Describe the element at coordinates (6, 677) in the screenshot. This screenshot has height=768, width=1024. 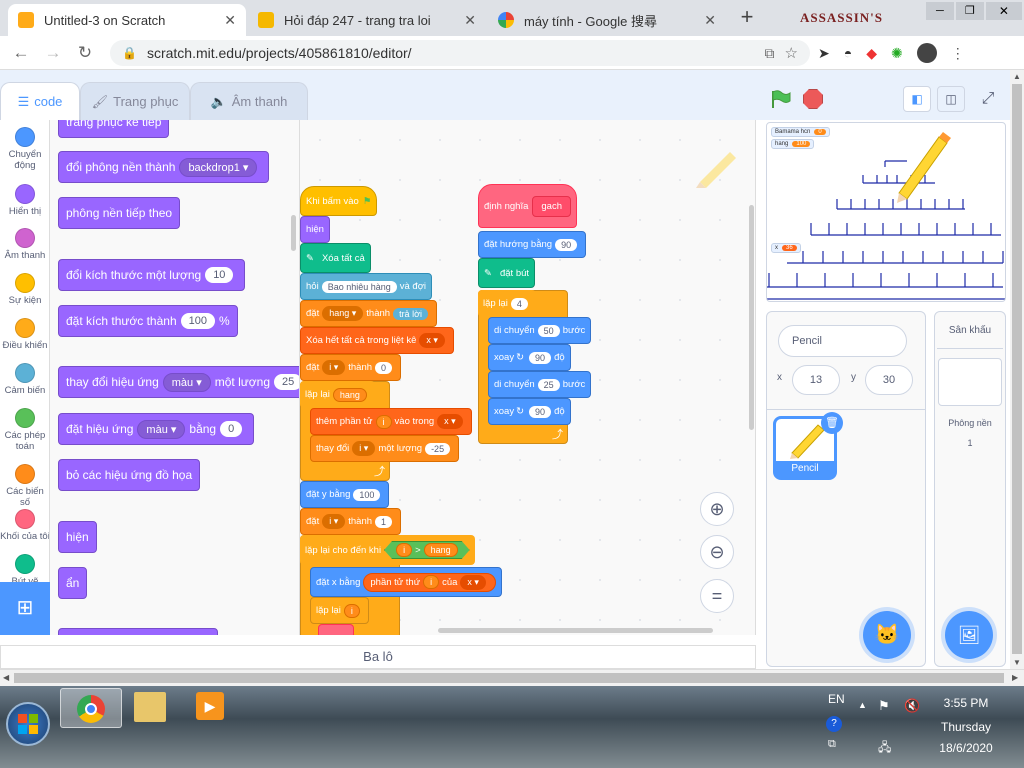
I see `scroll-left-icon: ◀` at that location.